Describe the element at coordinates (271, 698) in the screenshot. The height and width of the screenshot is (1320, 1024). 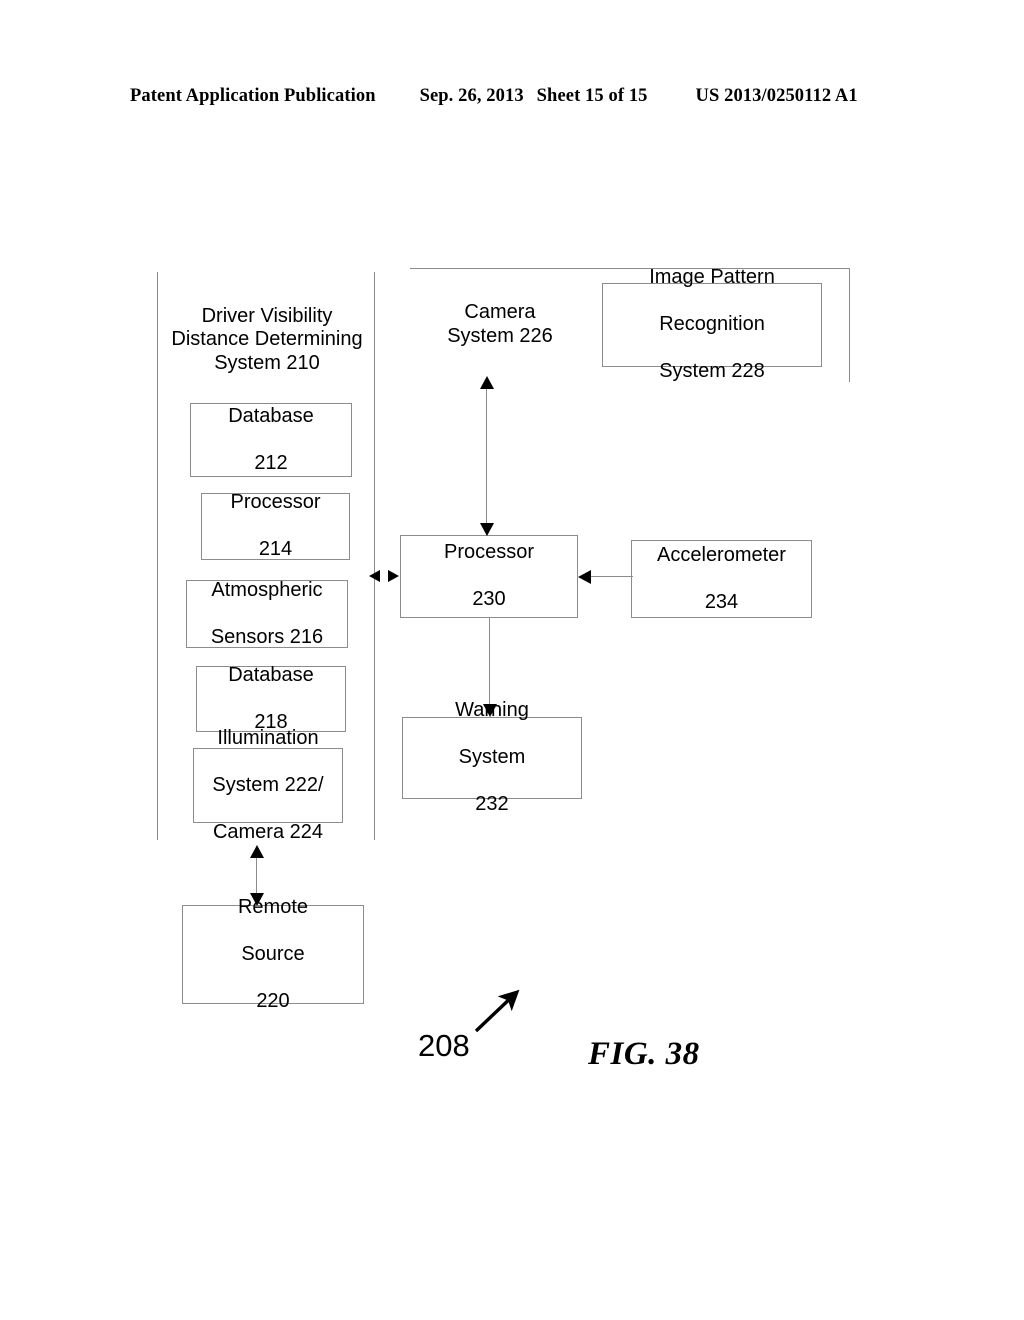
I see `box-database-218: Database 218` at that location.